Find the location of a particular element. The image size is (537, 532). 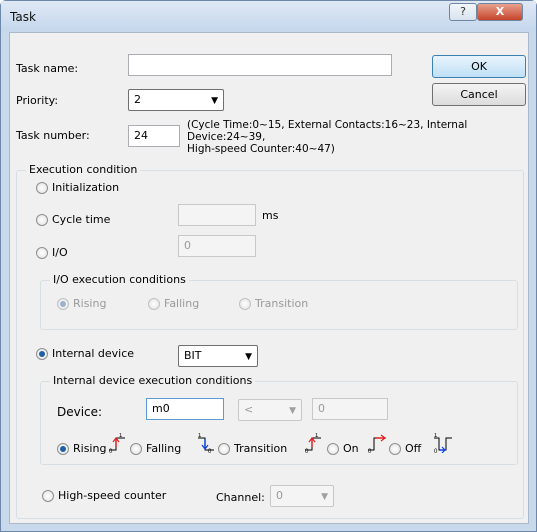

internal-device-type-select: BIT ▼ is located at coordinates (218, 356).